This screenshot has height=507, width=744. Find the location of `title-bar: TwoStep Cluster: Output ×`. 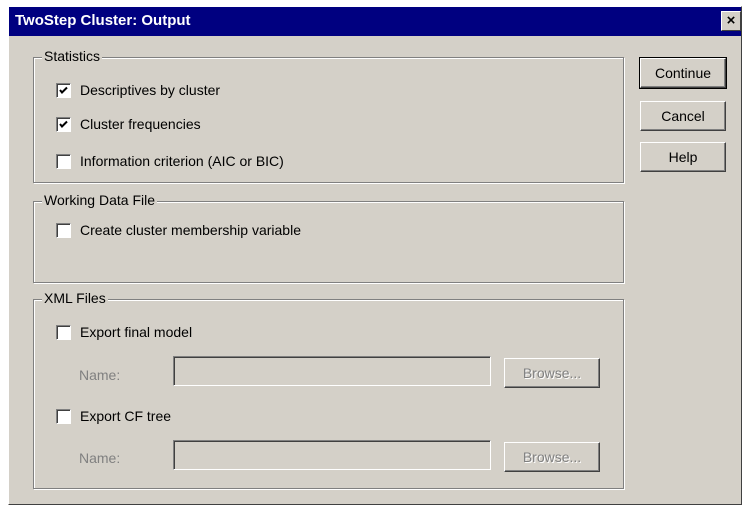

title-bar: TwoStep Cluster: Output × is located at coordinates (375, 21).